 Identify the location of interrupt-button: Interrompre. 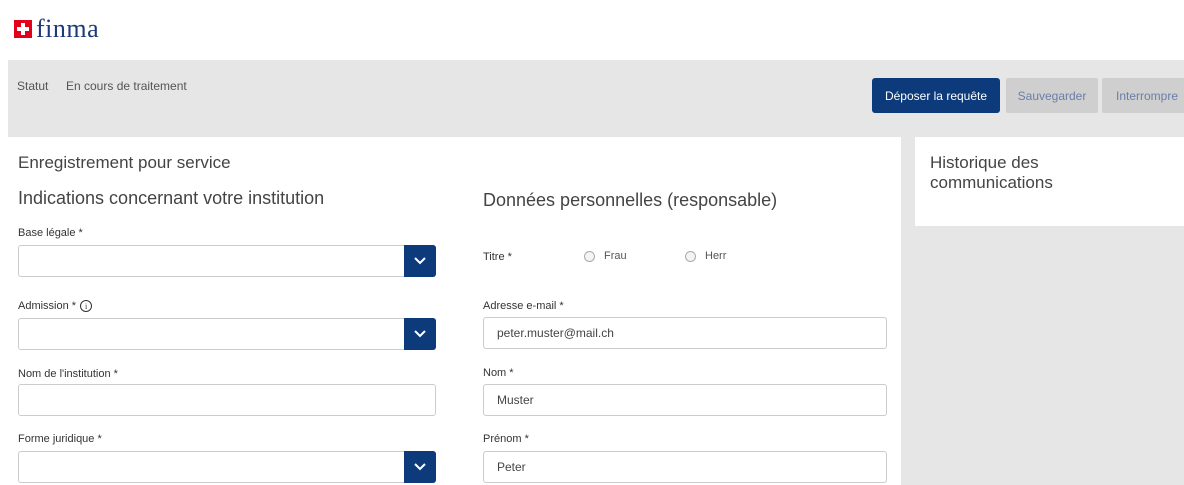
(1143, 95).